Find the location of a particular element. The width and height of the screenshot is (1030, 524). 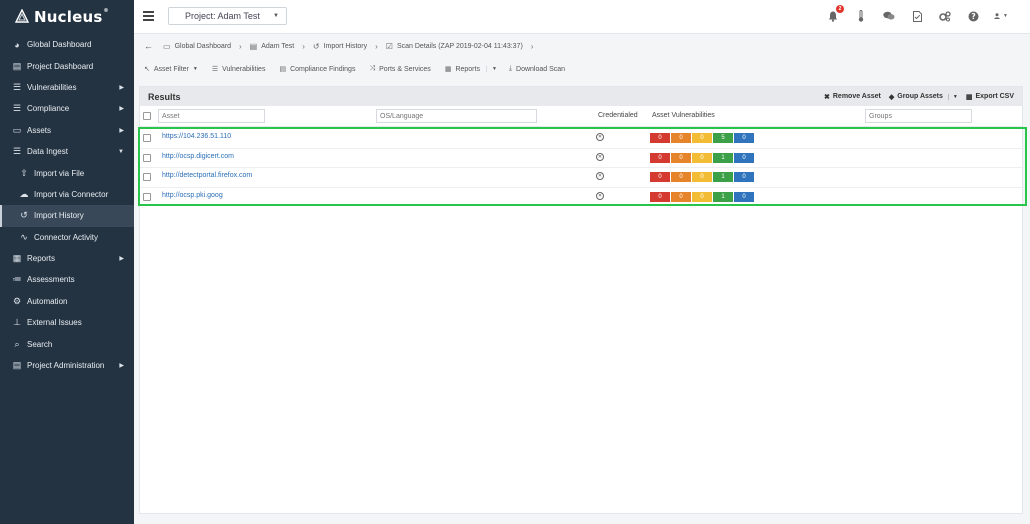

sidebar-item-automation: ⚙ Automation is located at coordinates (67, 301).